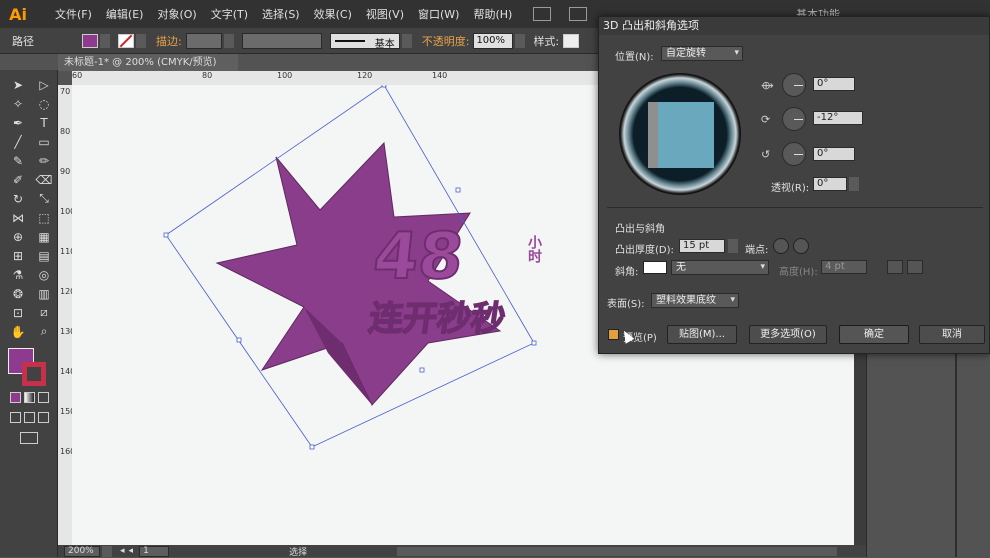 The width and height of the screenshot is (990, 558). I want to click on eyedropper-tool-icon: ⚗, so click(18, 274).